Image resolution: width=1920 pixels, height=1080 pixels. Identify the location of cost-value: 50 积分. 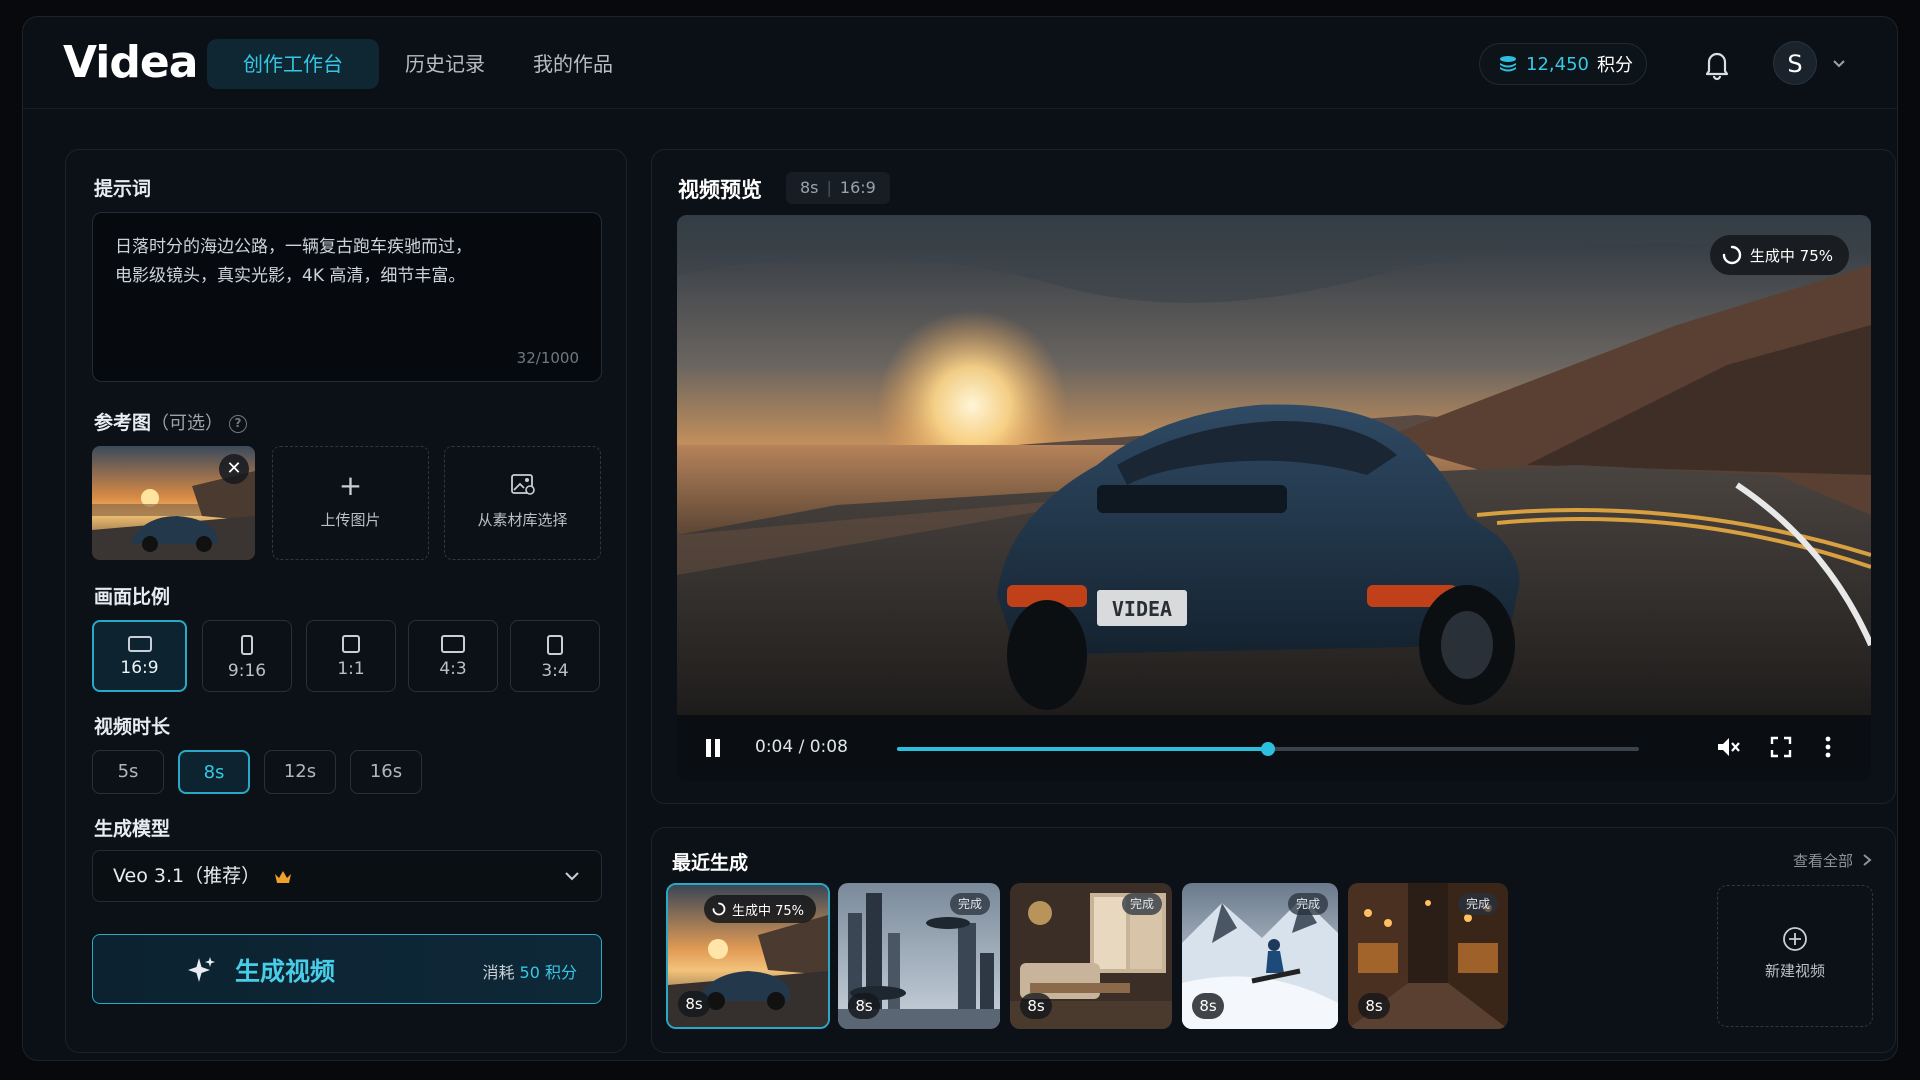
(548, 972).